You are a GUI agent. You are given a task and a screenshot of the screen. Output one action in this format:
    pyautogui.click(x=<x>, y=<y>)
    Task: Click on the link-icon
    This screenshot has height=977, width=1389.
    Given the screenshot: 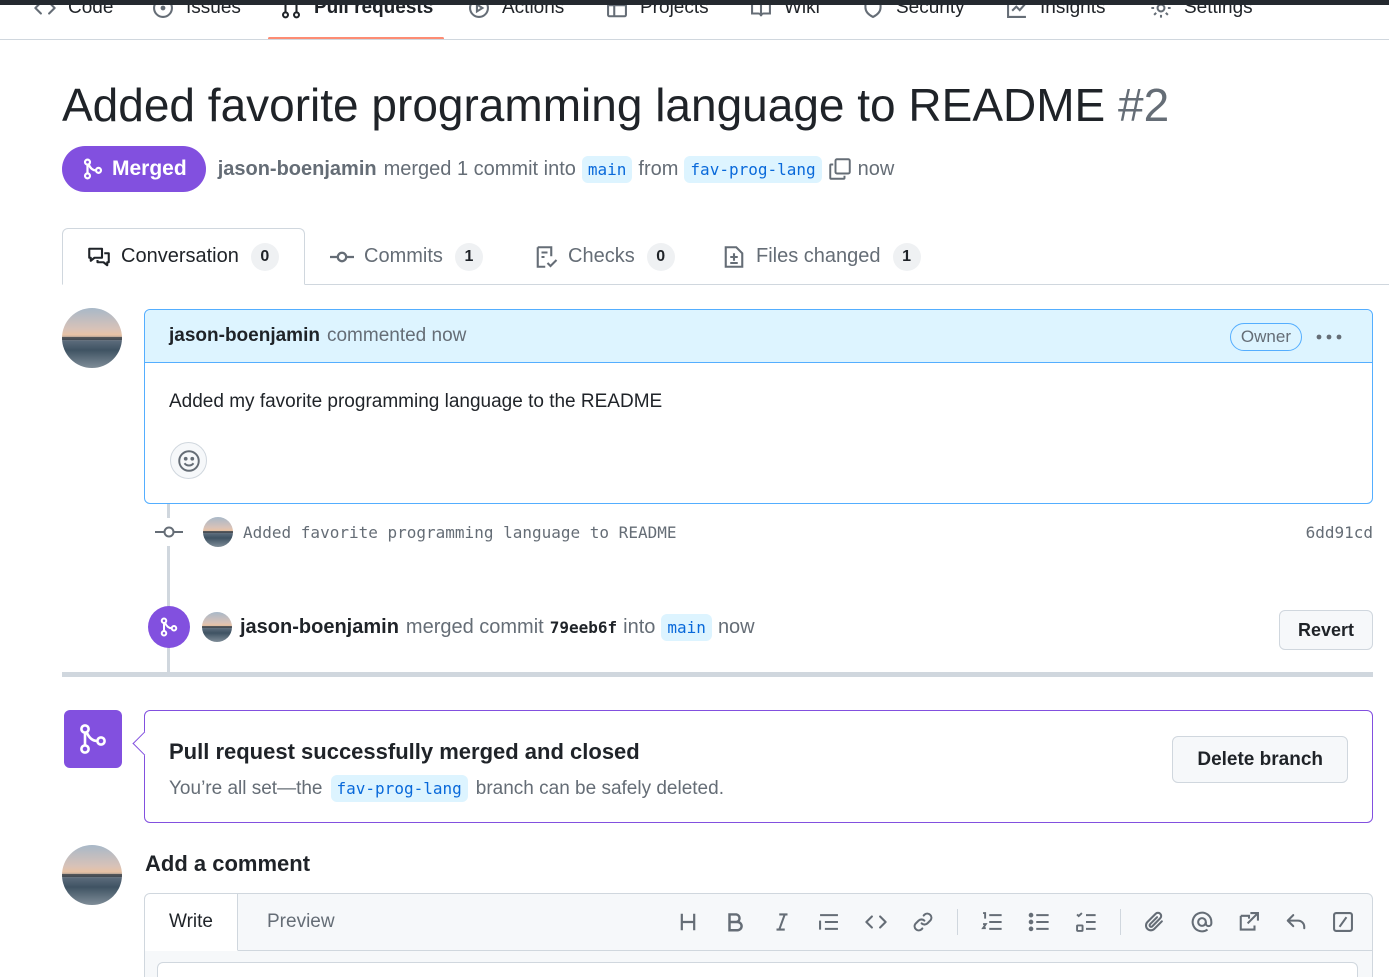 What is the action you would take?
    pyautogui.click(x=923, y=922)
    